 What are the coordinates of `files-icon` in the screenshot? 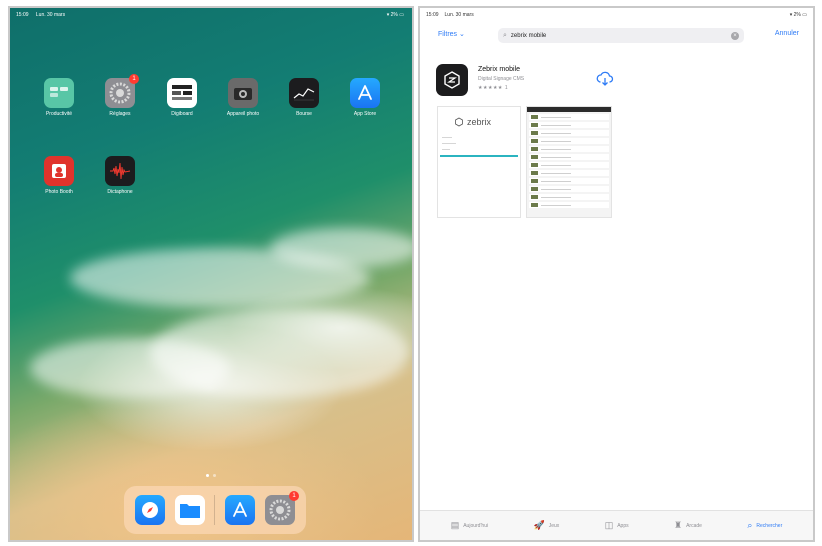 It's located at (189, 510).